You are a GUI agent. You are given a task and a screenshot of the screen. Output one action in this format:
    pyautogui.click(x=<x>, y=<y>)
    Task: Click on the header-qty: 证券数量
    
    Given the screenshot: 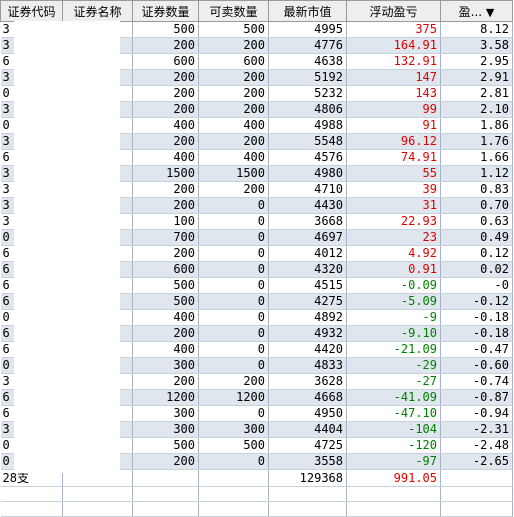 What is the action you would take?
    pyautogui.click(x=165, y=11)
    